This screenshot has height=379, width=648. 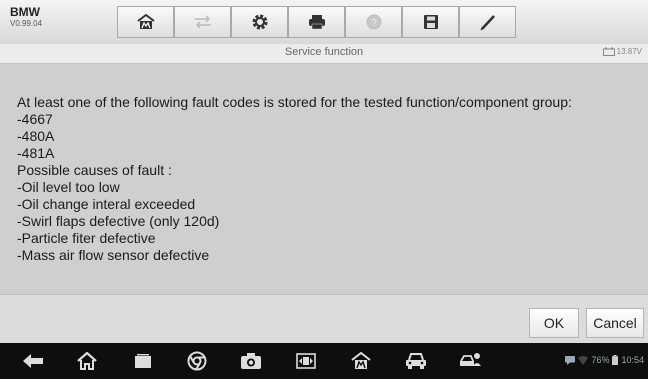 I want to click on brand-block: BMW V0.99.04, so click(x=26, y=17).